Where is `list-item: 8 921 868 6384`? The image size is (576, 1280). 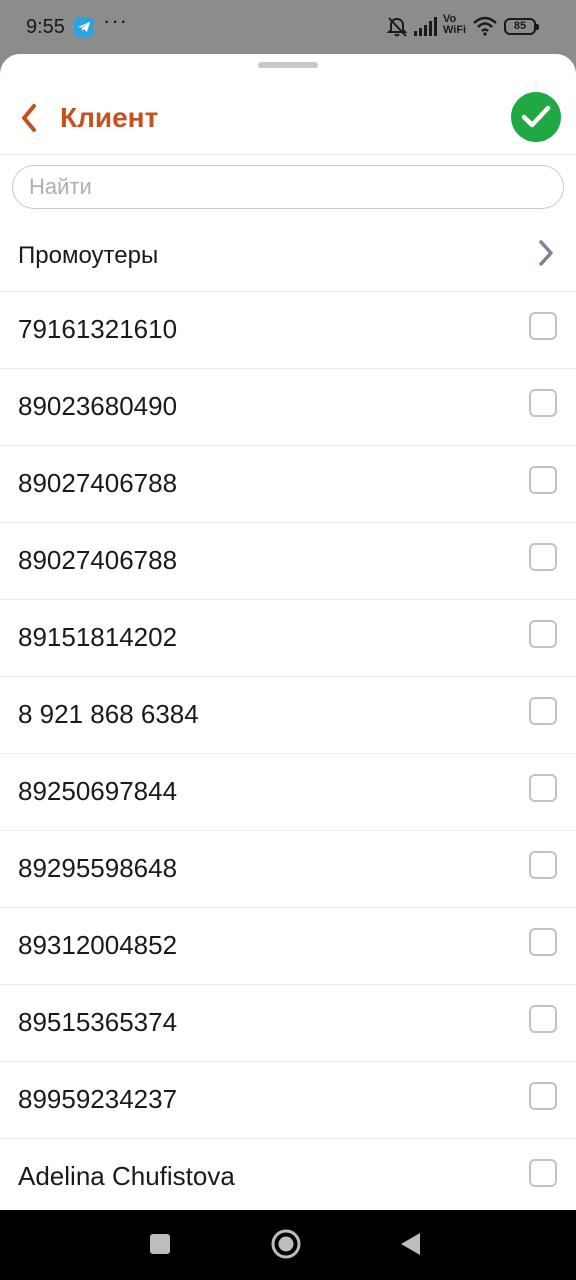 list-item: 8 921 868 6384 is located at coordinates (288, 715).